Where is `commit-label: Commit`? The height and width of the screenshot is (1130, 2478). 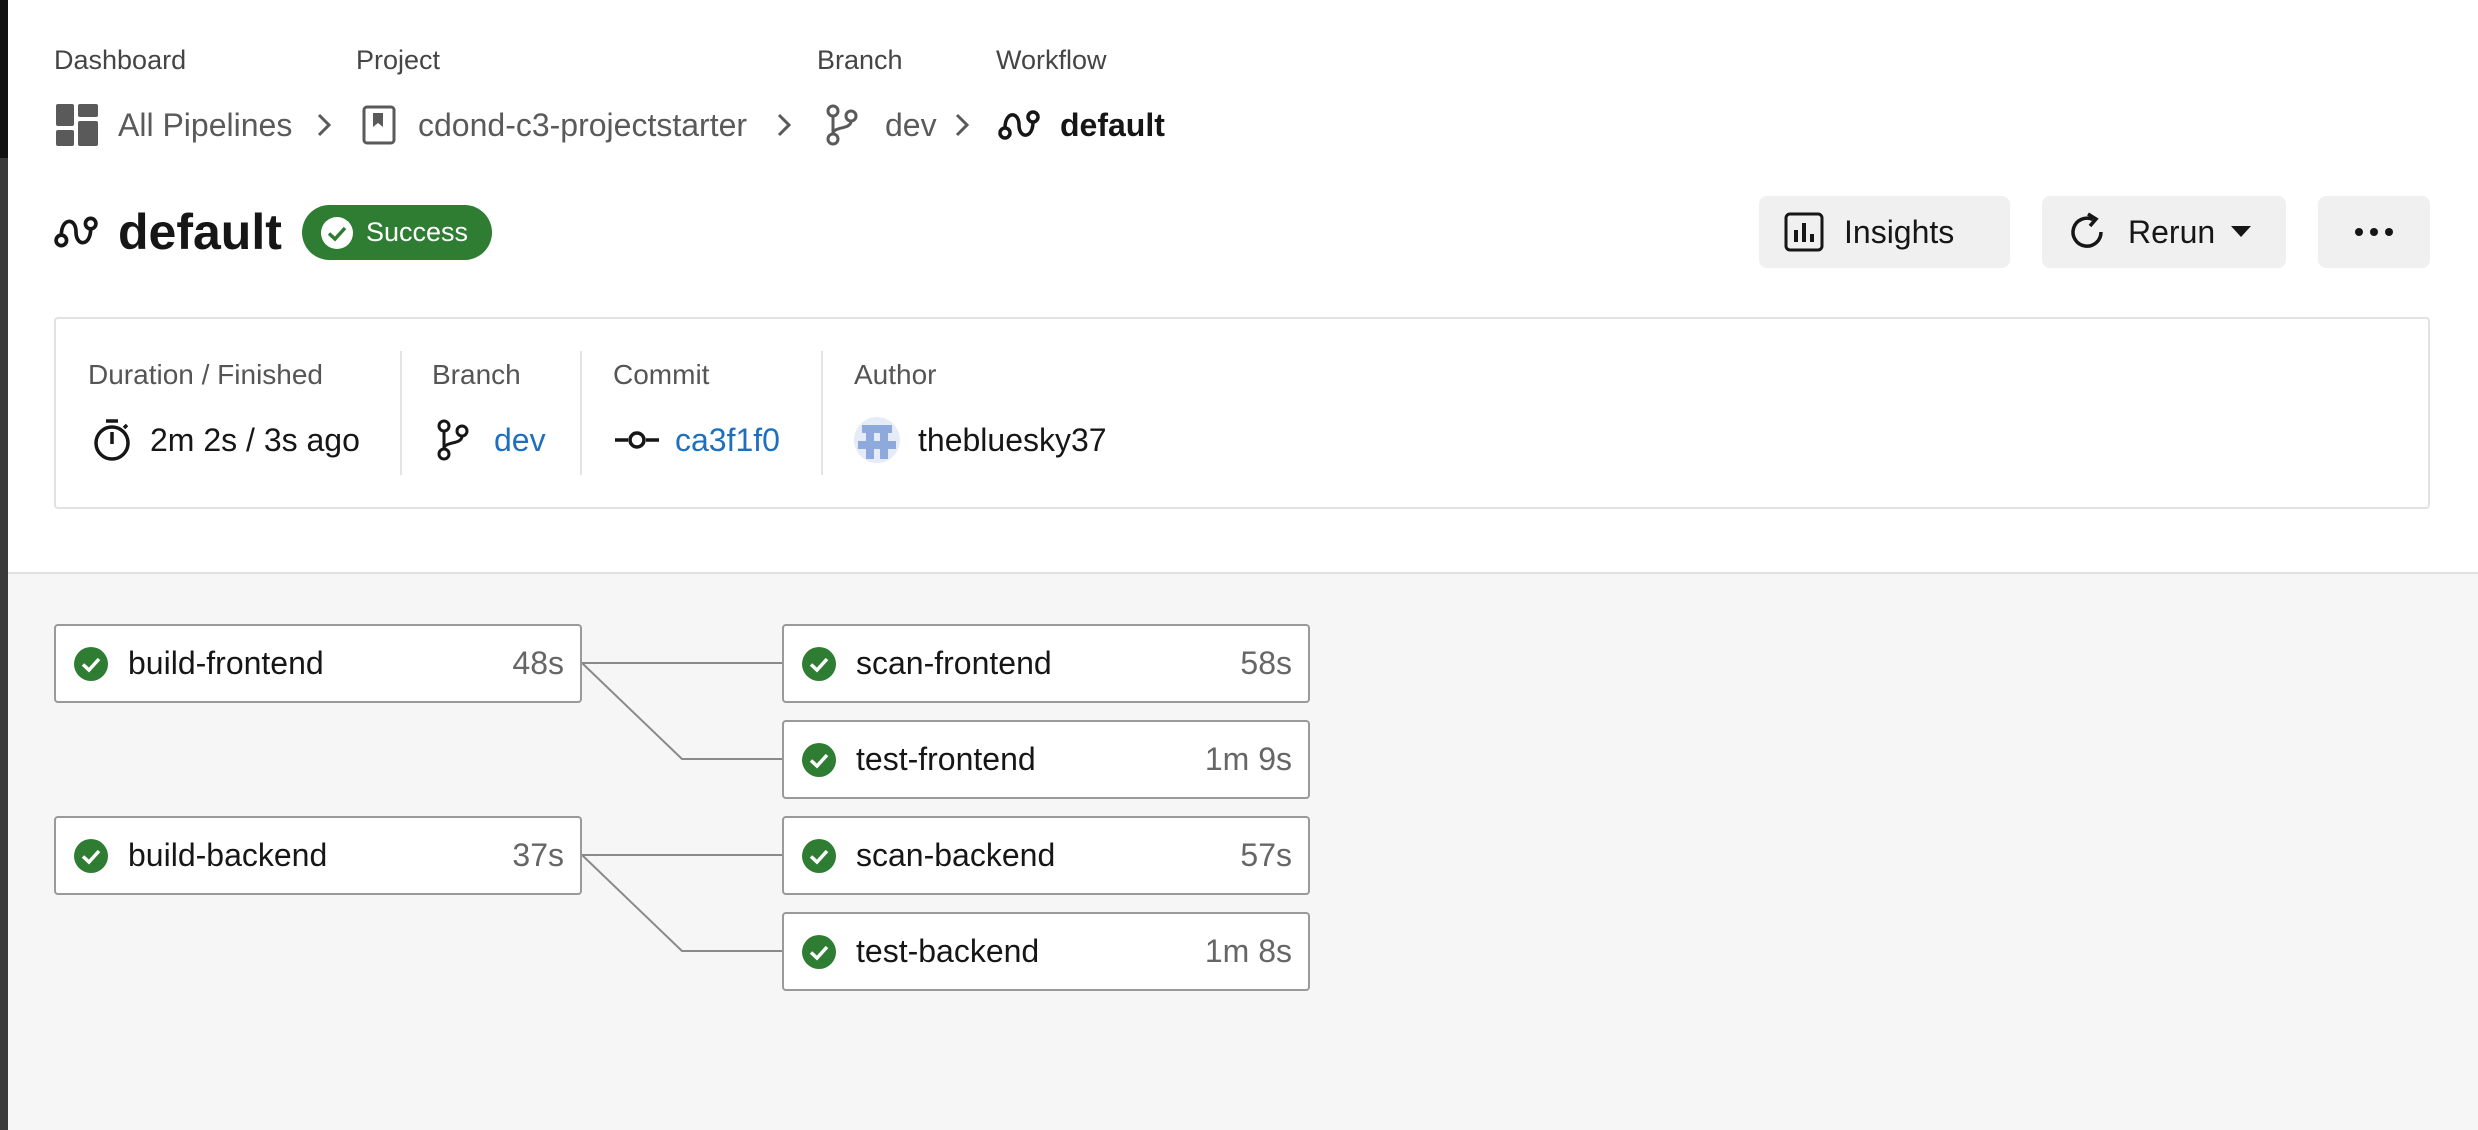
commit-label: Commit is located at coordinates (661, 374).